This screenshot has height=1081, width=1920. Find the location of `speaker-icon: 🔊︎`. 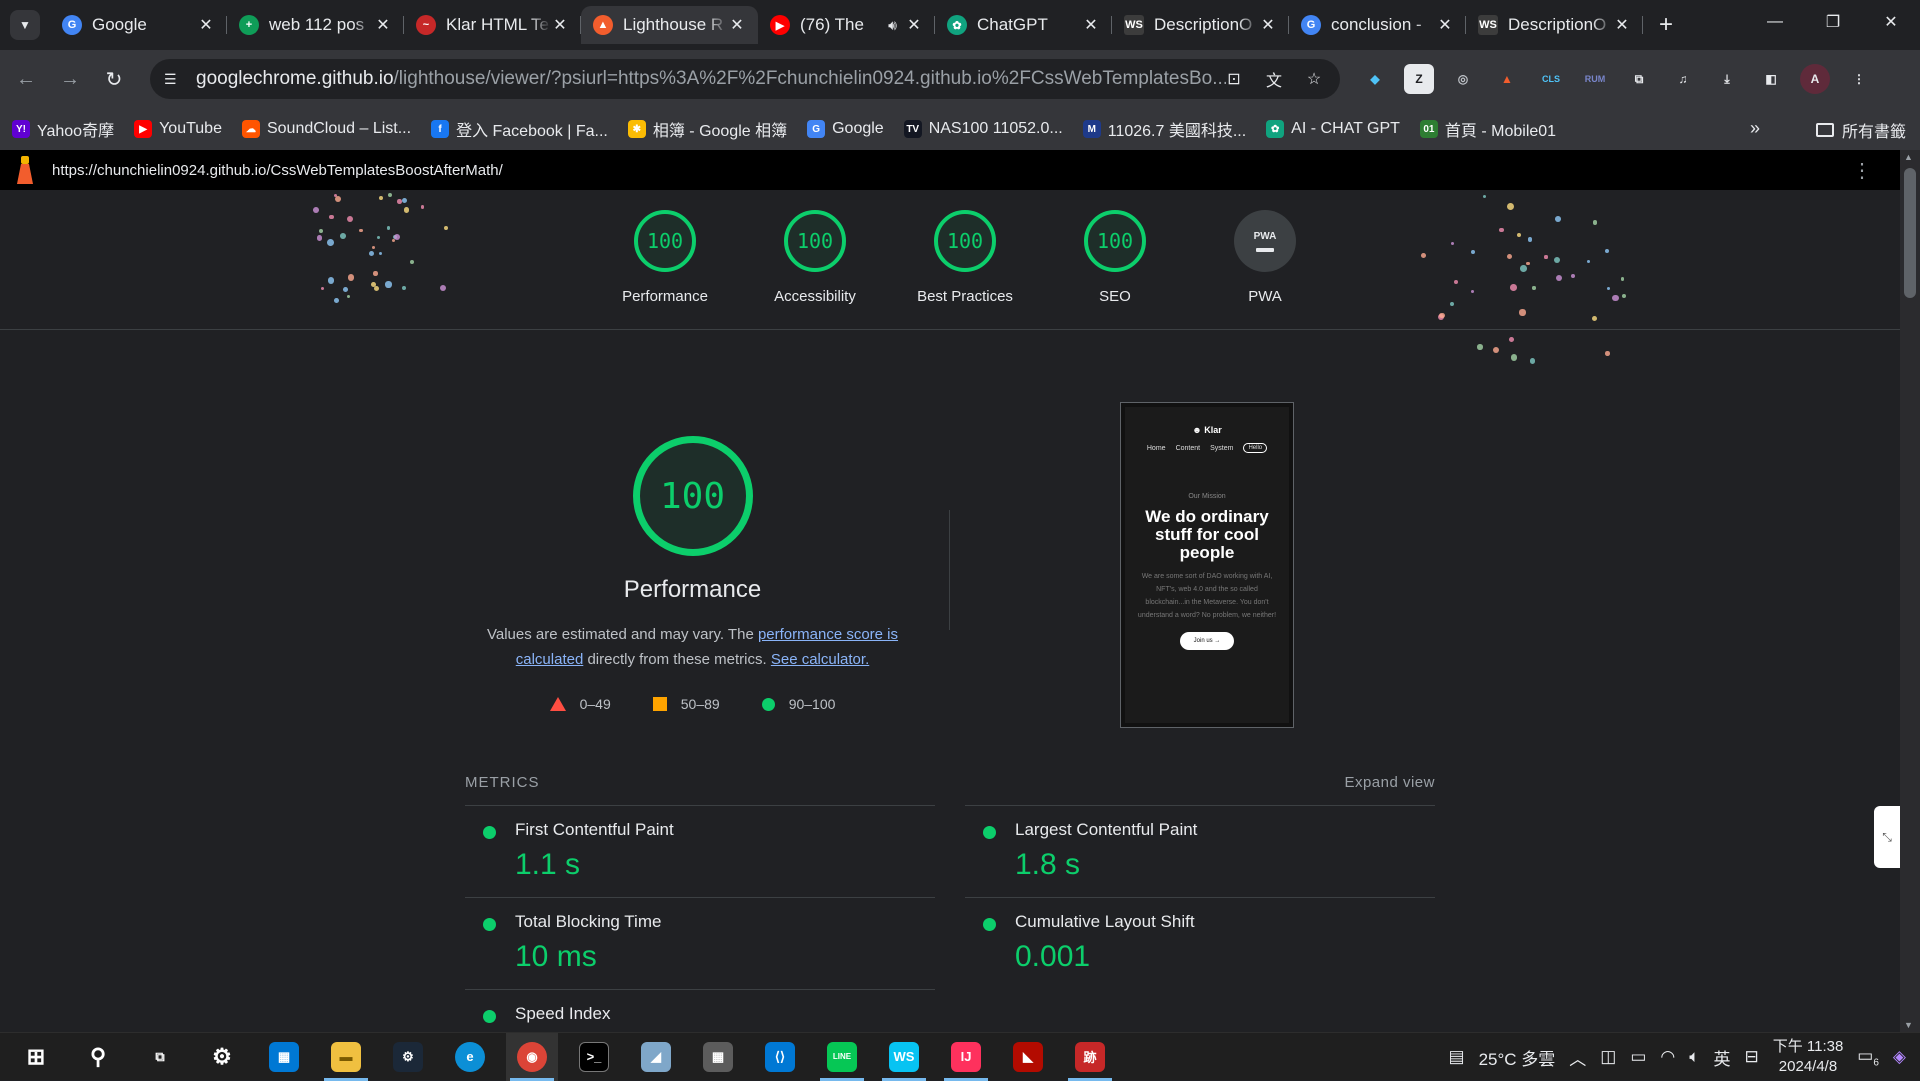

speaker-icon: 🔊︎ is located at coordinates (892, 25).